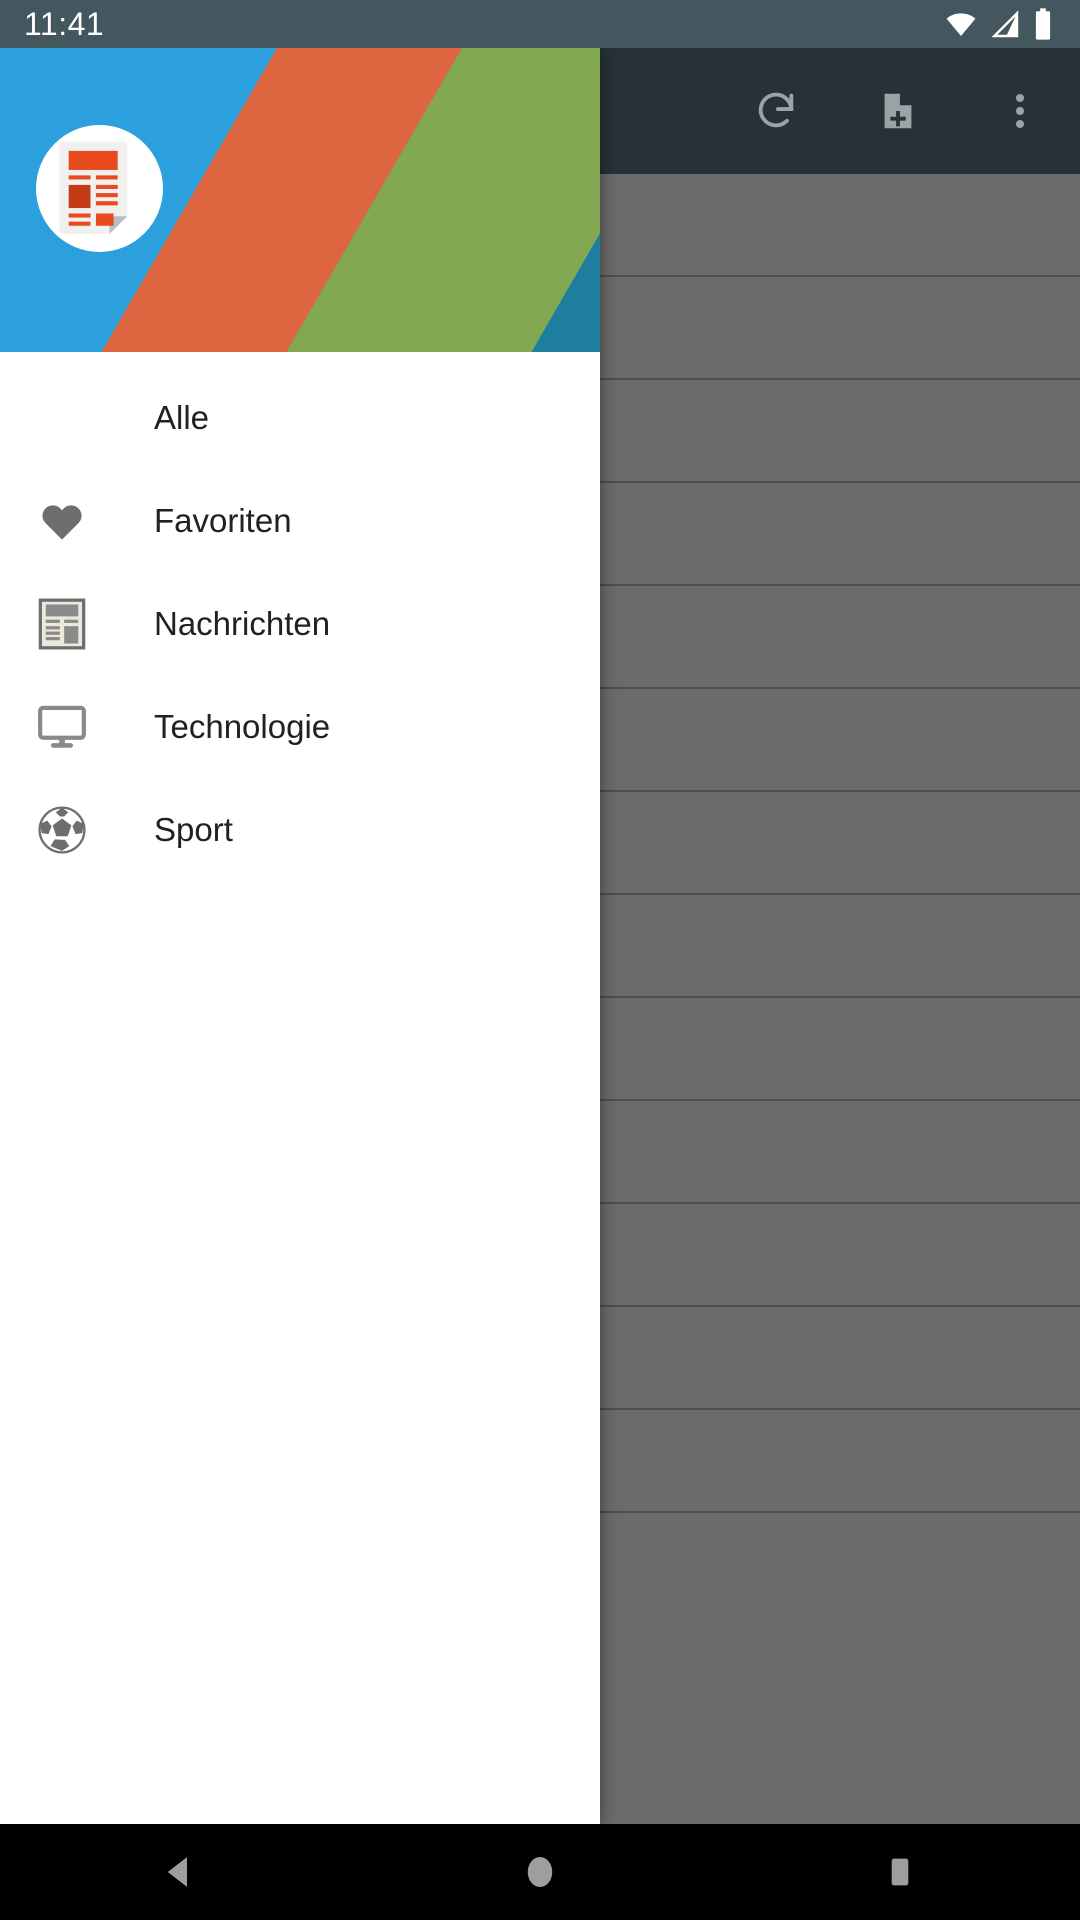 This screenshot has height=1920, width=1080. Describe the element at coordinates (1043, 24) in the screenshot. I see `battery-icon` at that location.